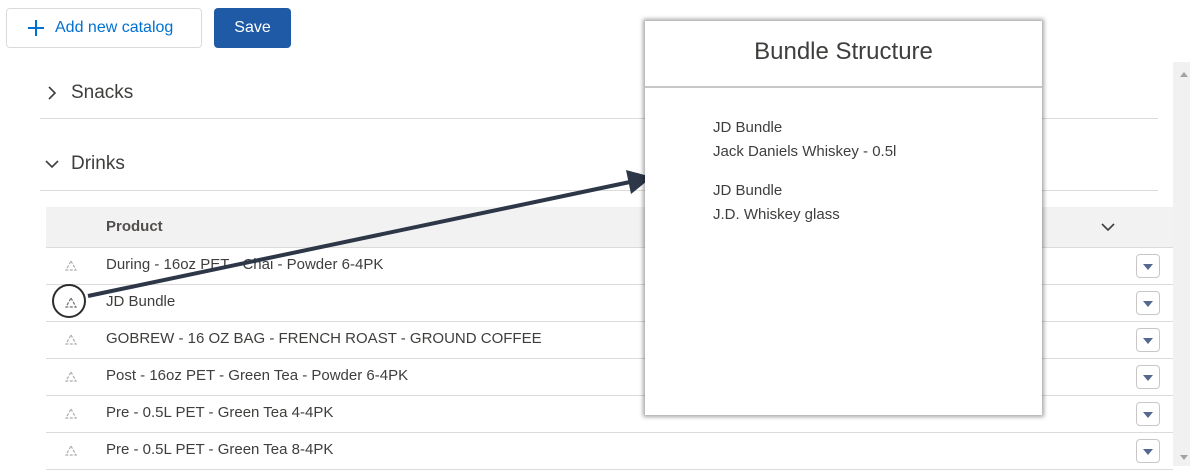  What do you see at coordinates (609, 451) in the screenshot?
I see `table-row: Pre - 0.5L PET - Green Tea 8-4PK` at bounding box center [609, 451].